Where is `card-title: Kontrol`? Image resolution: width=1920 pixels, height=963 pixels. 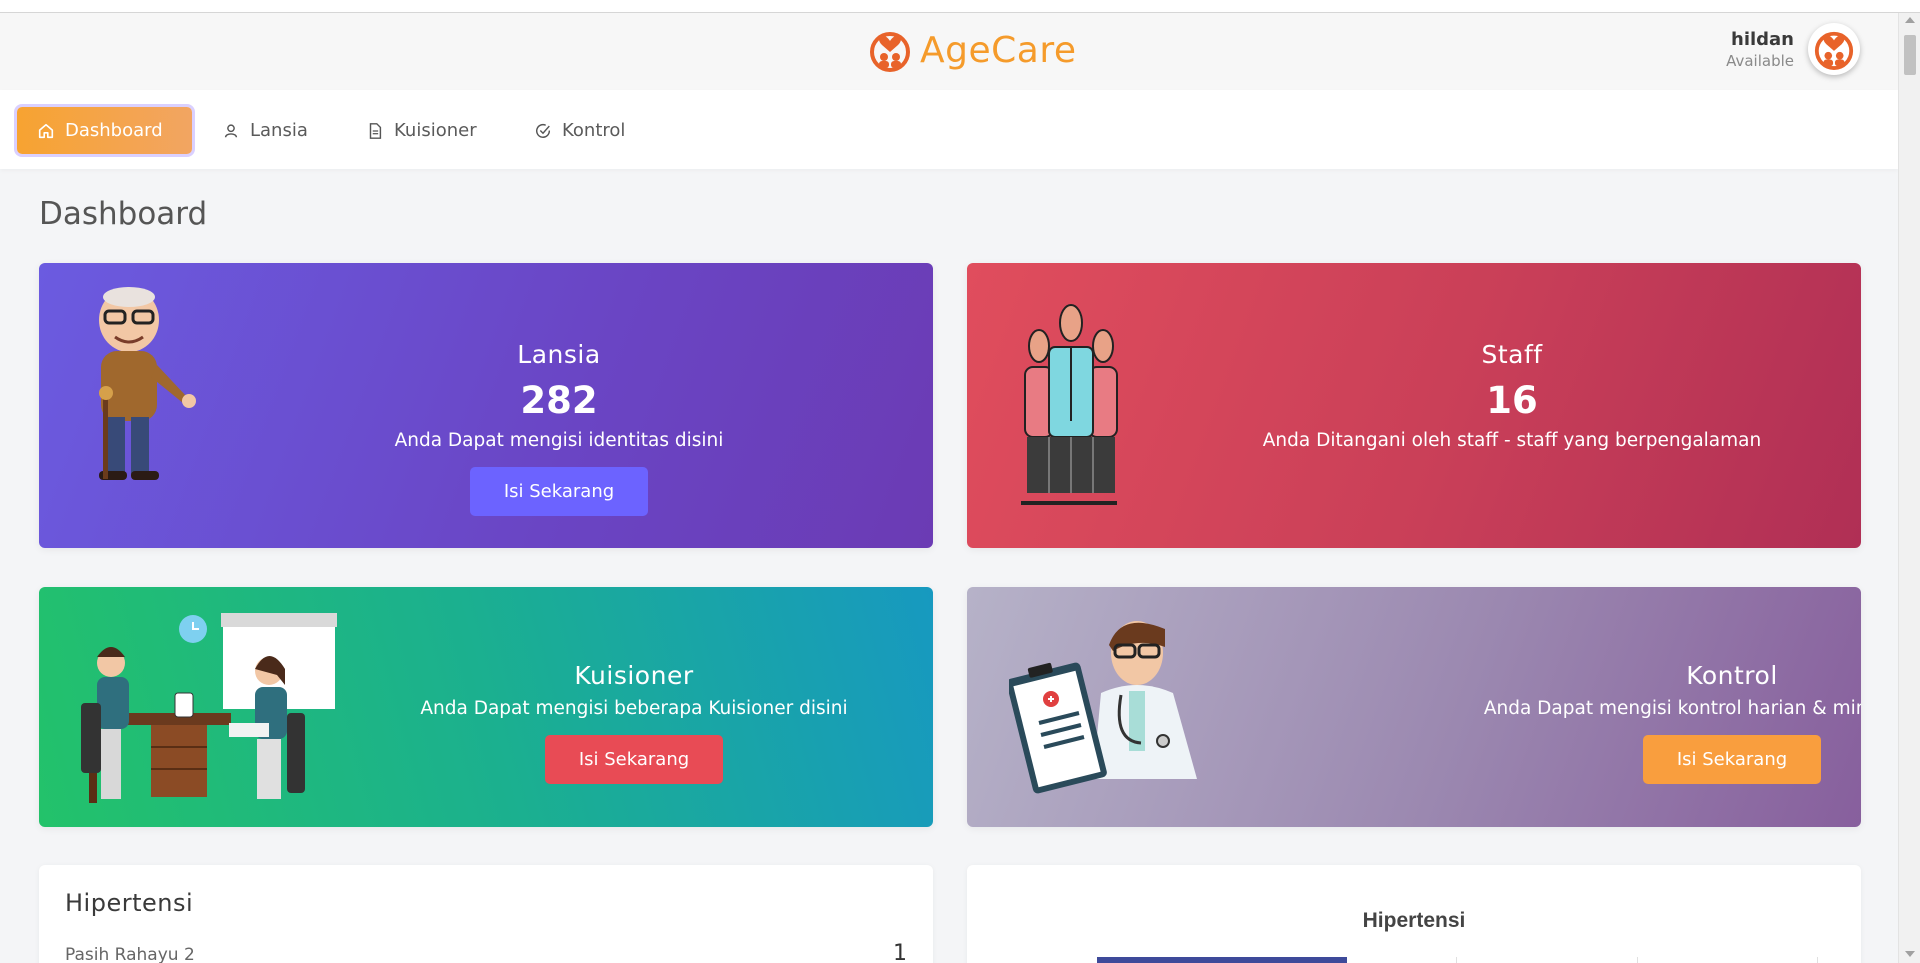 card-title: Kontrol is located at coordinates (1732, 675).